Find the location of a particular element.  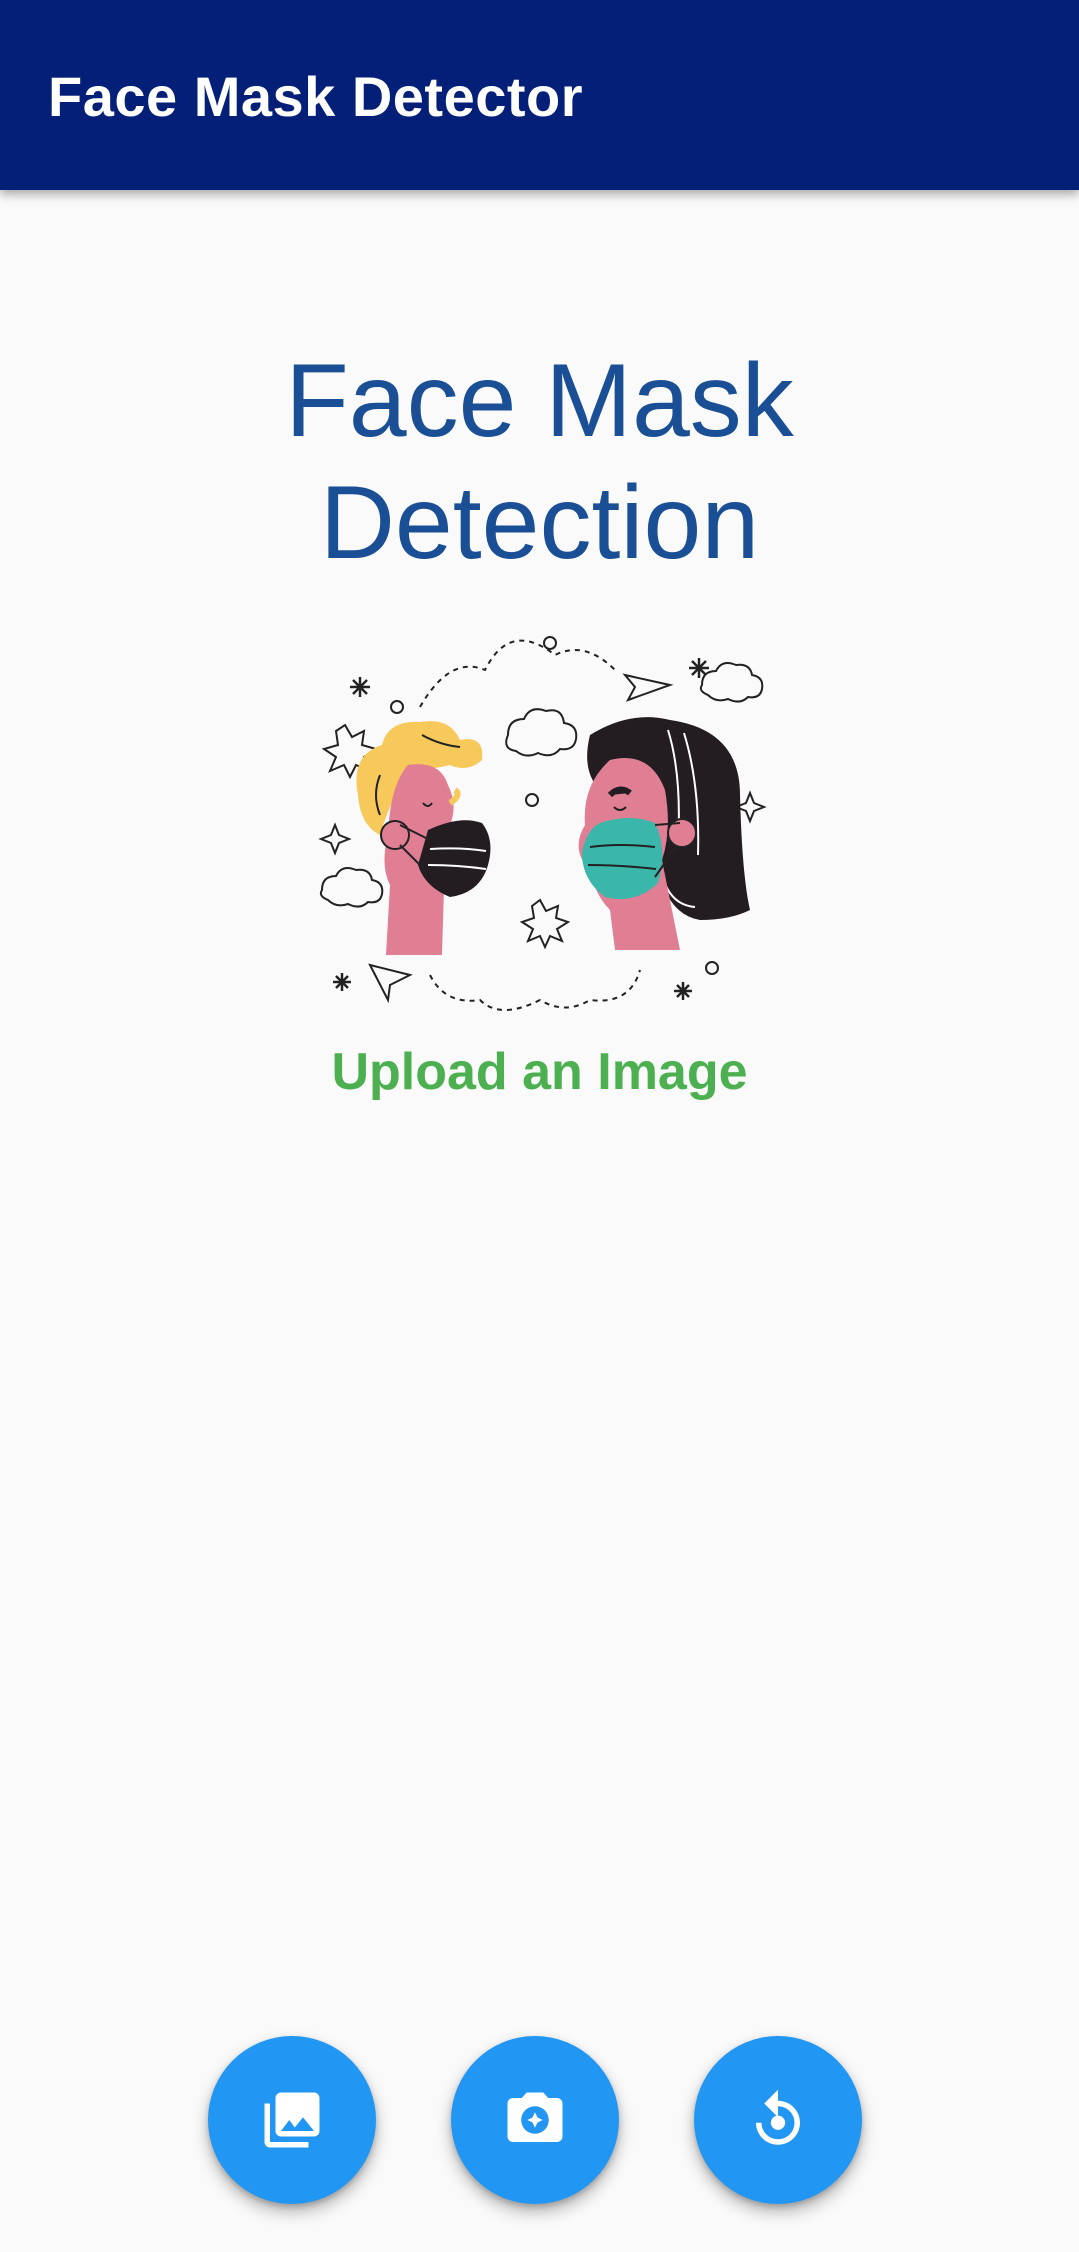

photo-library-icon is located at coordinates (292, 2120).